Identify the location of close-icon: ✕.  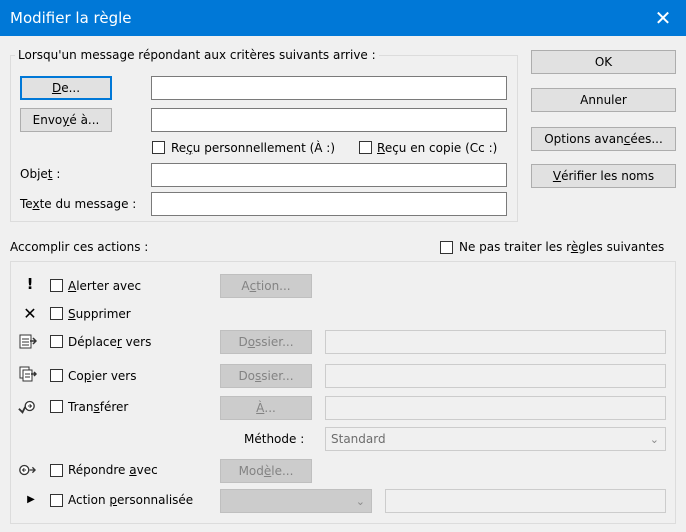
(663, 18).